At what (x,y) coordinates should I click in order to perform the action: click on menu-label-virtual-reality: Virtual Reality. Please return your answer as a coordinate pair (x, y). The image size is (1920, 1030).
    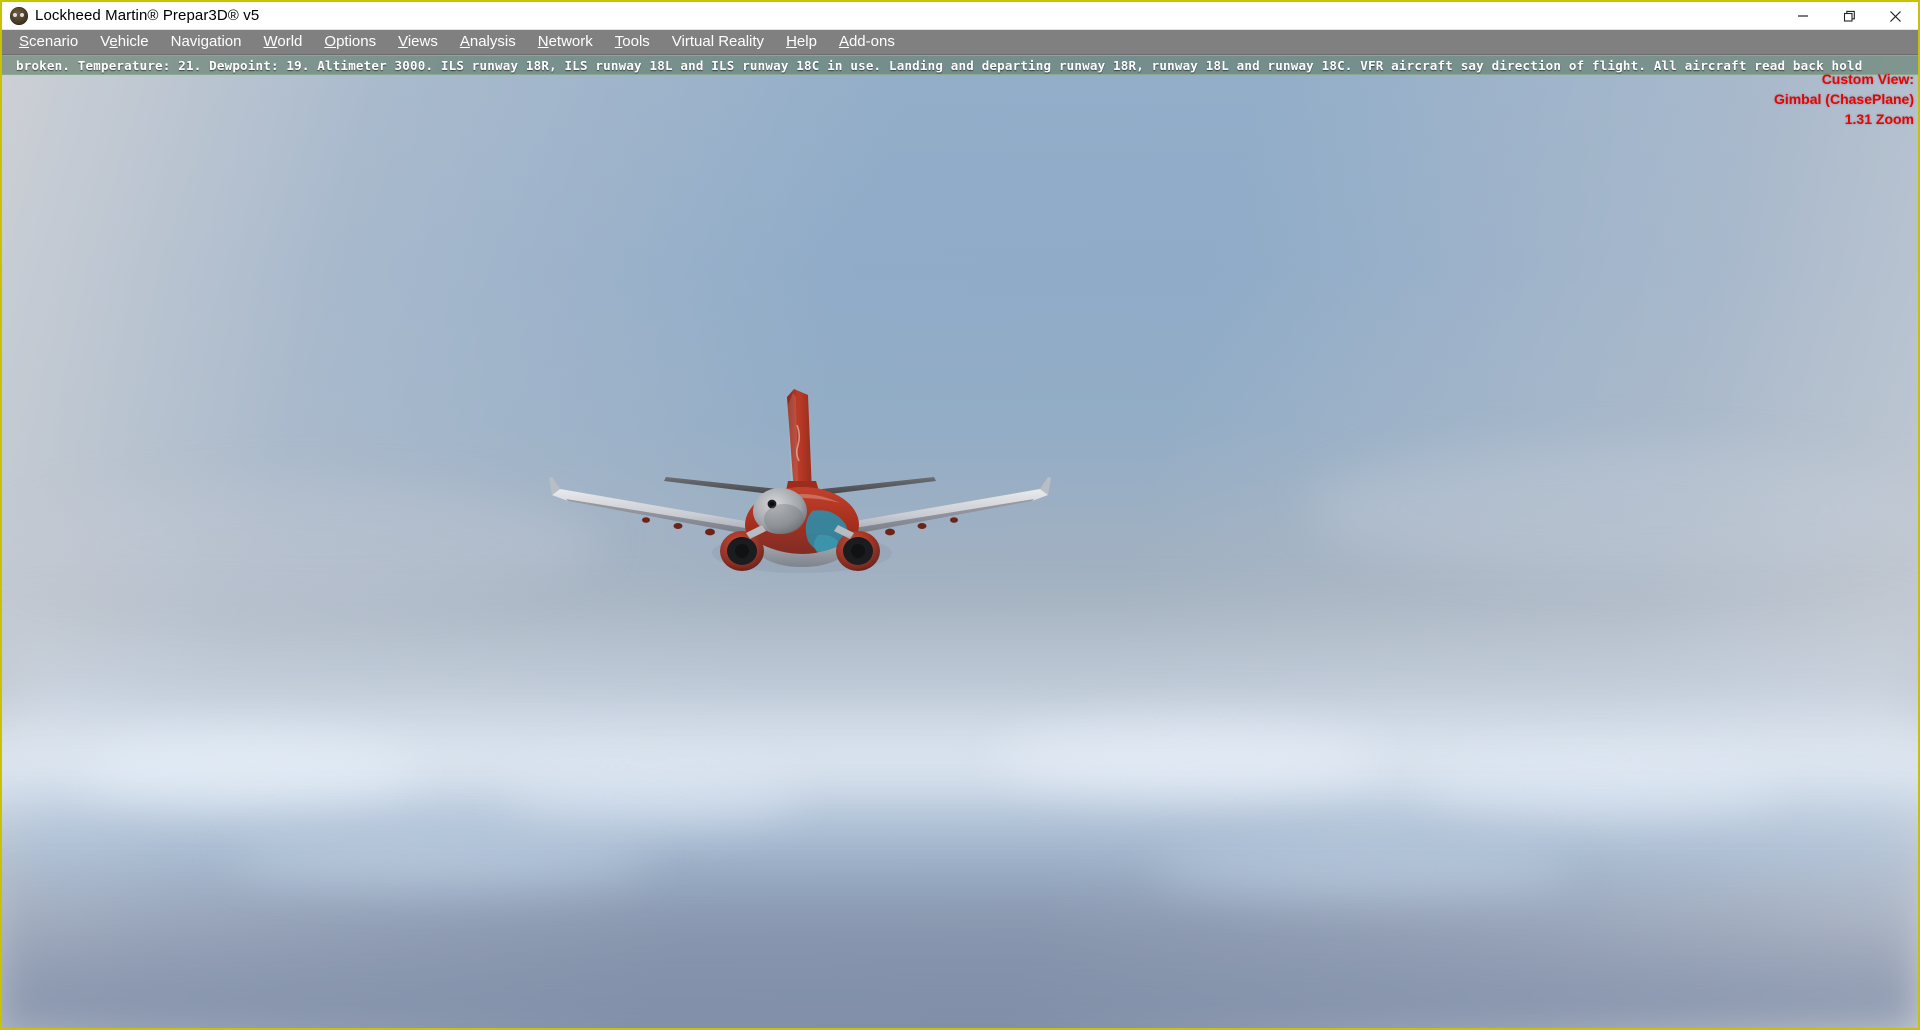
    Looking at the image, I should click on (718, 41).